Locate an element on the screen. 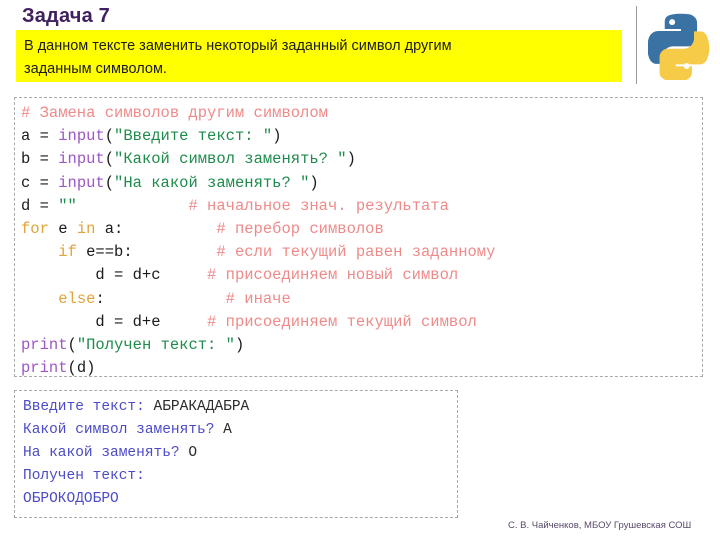 The height and width of the screenshot is (540, 720). code-token: # присоединяем текущий символ is located at coordinates (342, 321).